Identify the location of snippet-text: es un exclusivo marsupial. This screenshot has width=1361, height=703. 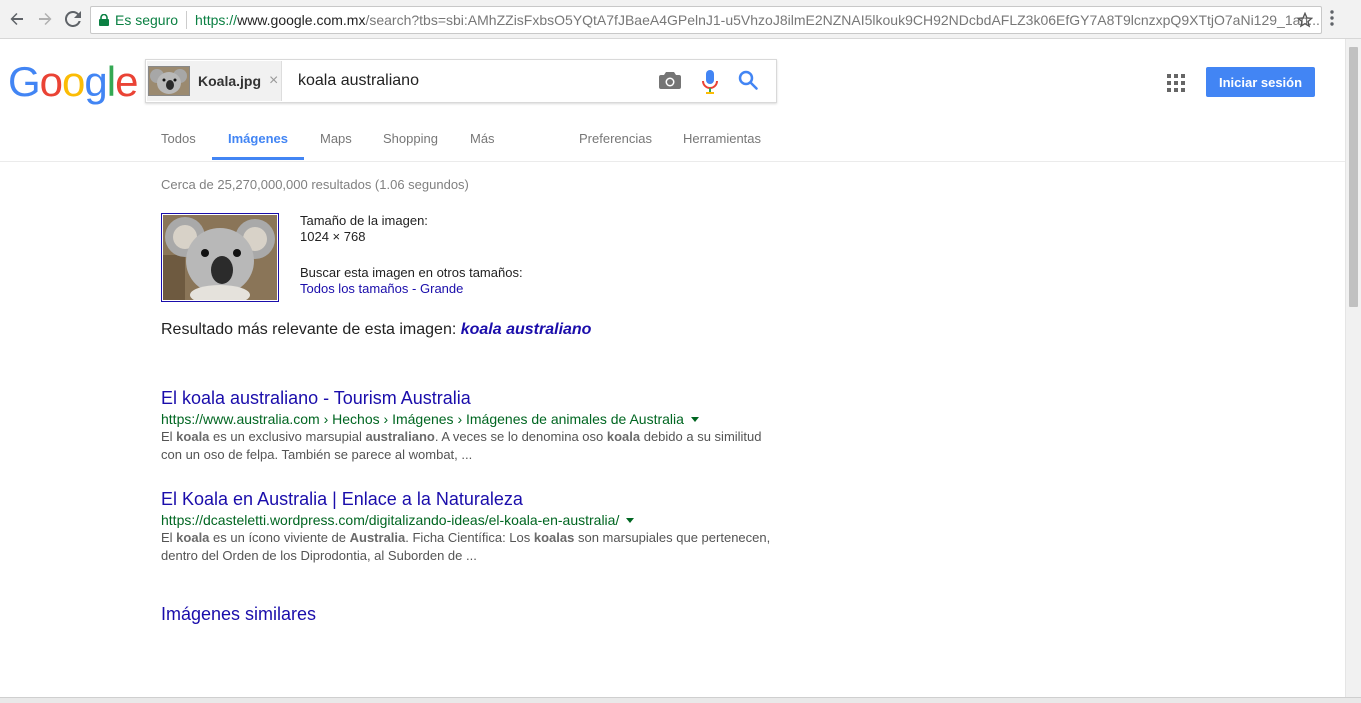
(287, 436).